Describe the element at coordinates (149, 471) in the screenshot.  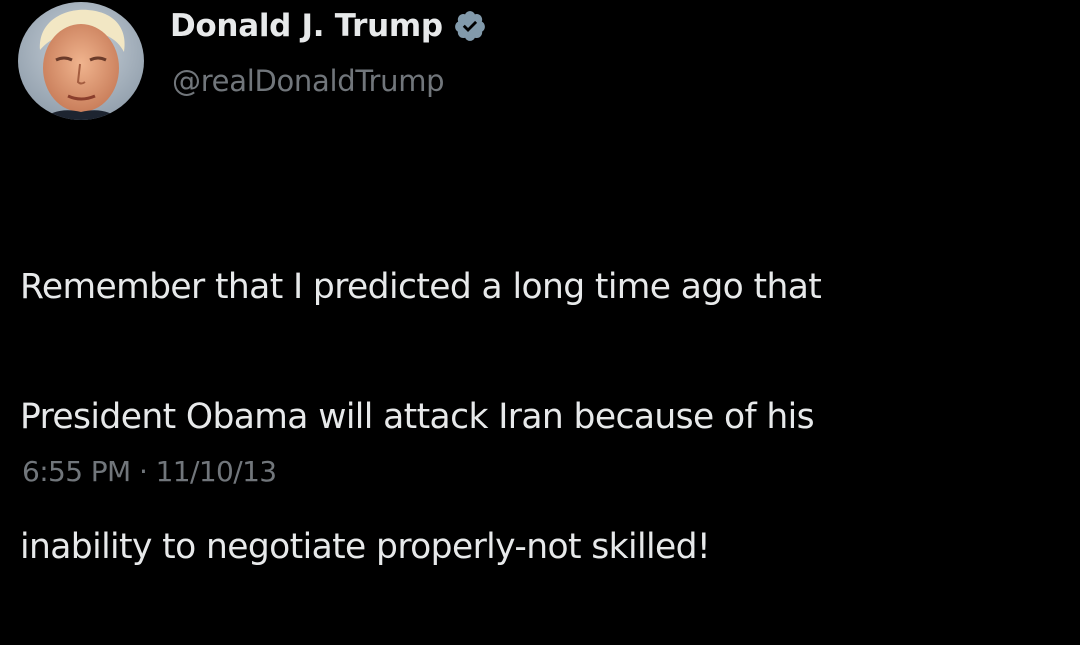
I see `tweet-timestamp: 6:55 PM · 11/10/13` at that location.